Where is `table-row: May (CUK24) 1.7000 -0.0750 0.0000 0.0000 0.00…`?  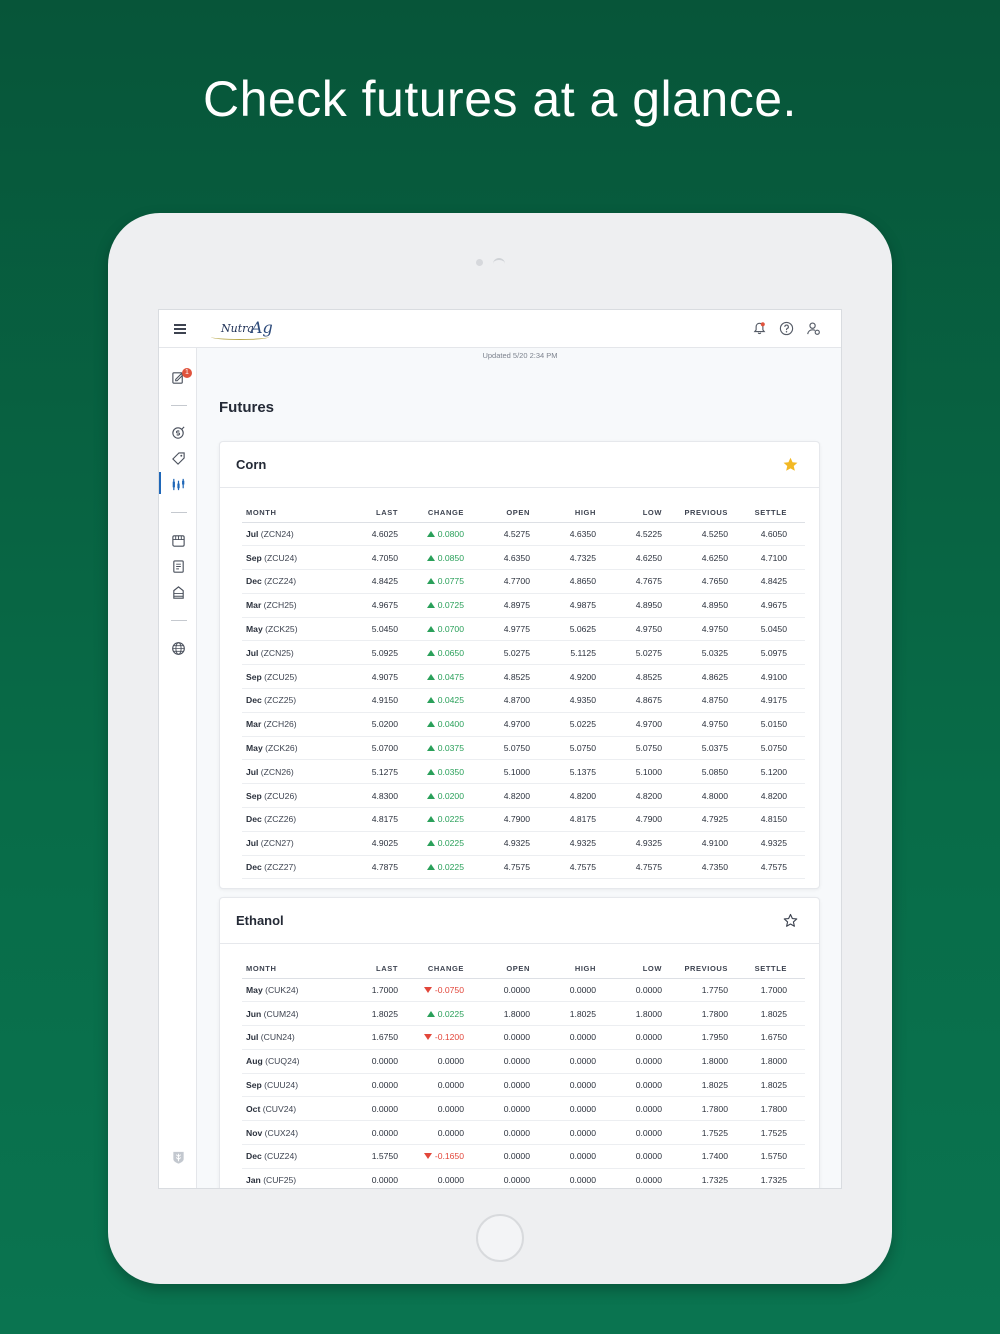 table-row: May (CUK24) 1.7000 -0.0750 0.0000 0.0000 0.00… is located at coordinates (523, 990).